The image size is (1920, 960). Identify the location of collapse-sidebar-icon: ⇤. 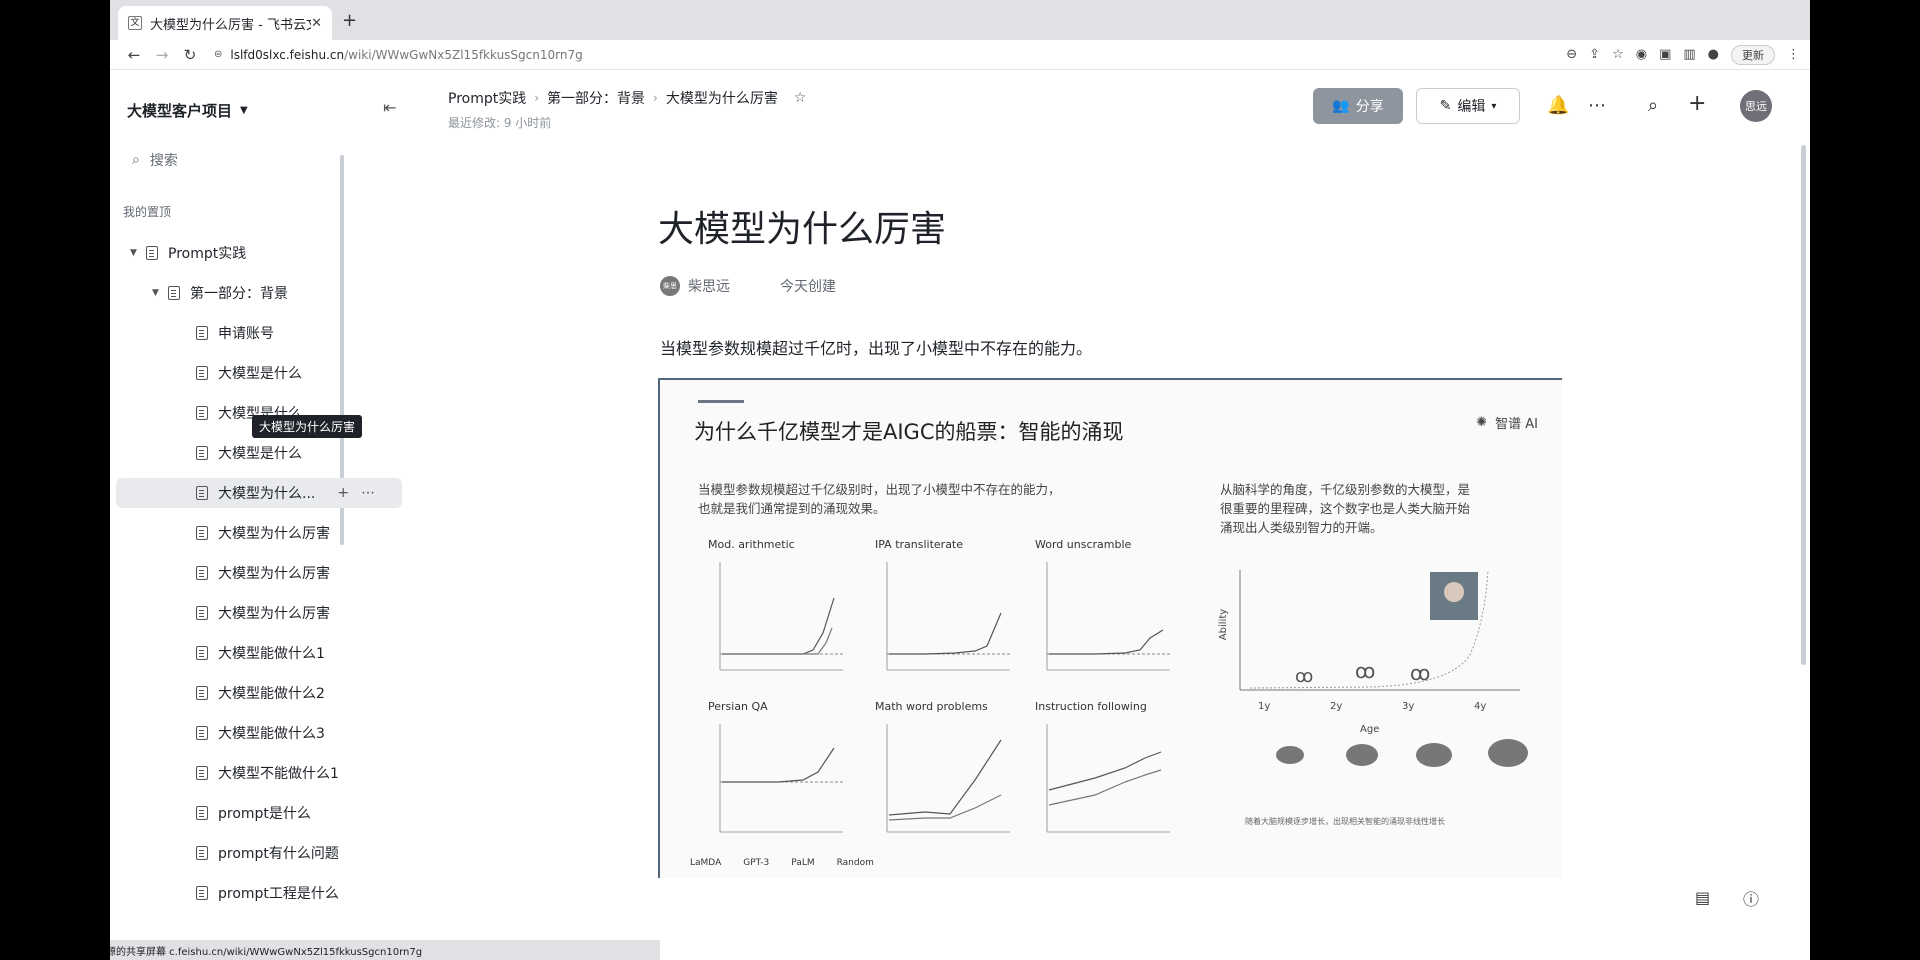
(389, 107).